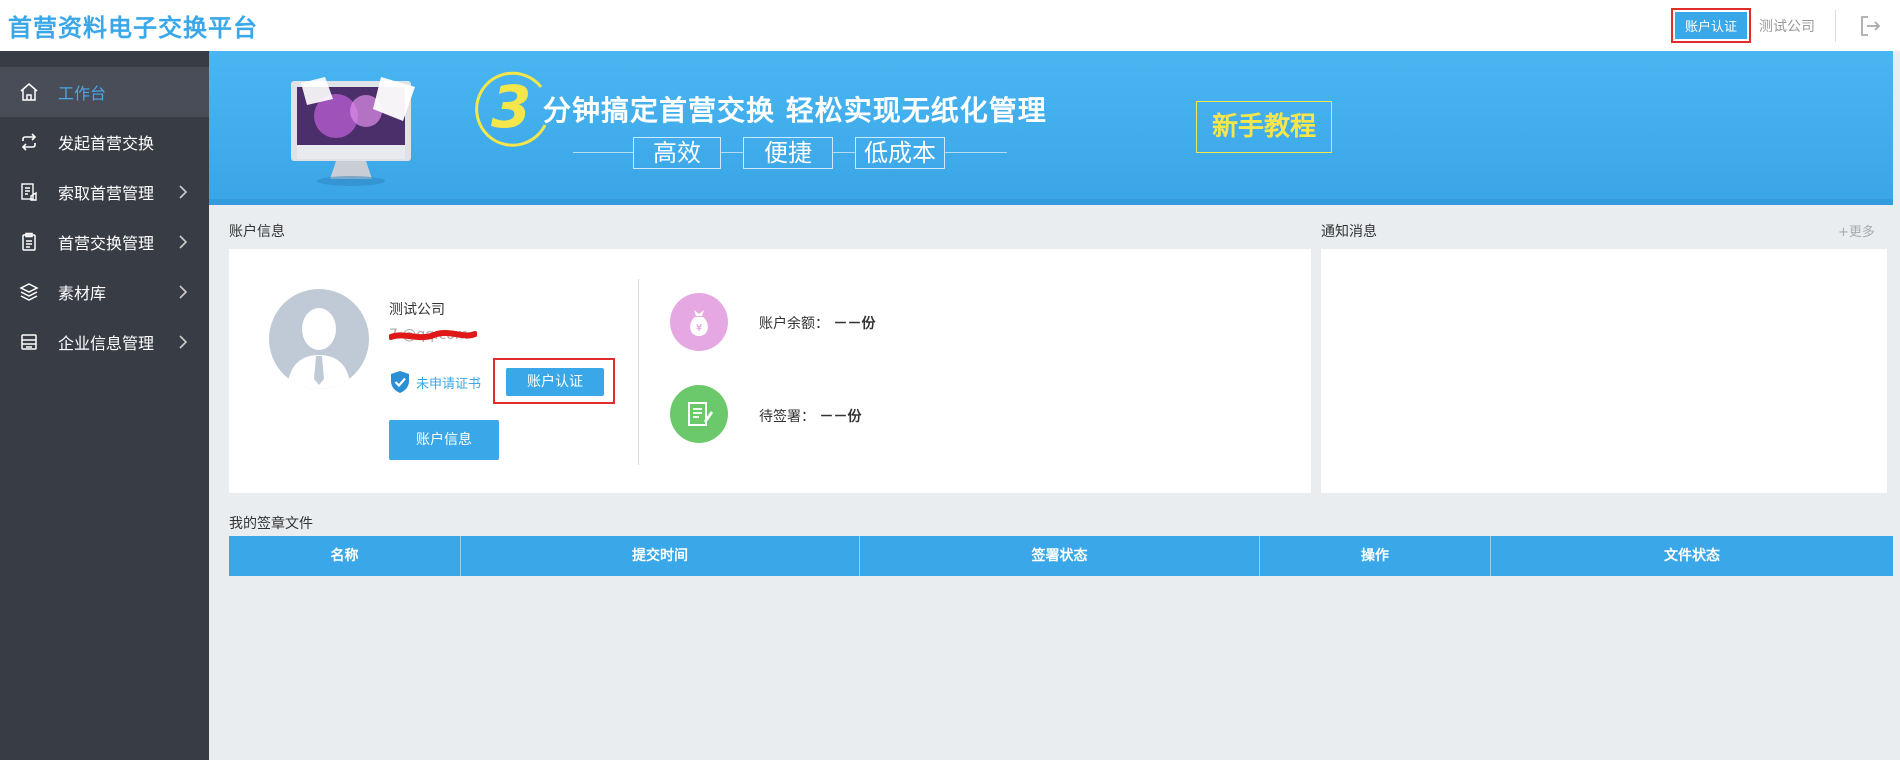 The image size is (1900, 760). I want to click on header-actions: 账户认证 测试公司, so click(1785, 25).